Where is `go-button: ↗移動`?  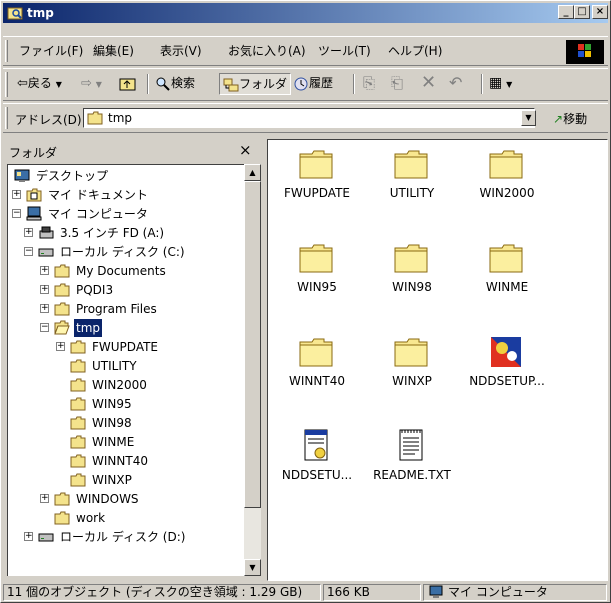
go-button: ↗移動 is located at coordinates (570, 118).